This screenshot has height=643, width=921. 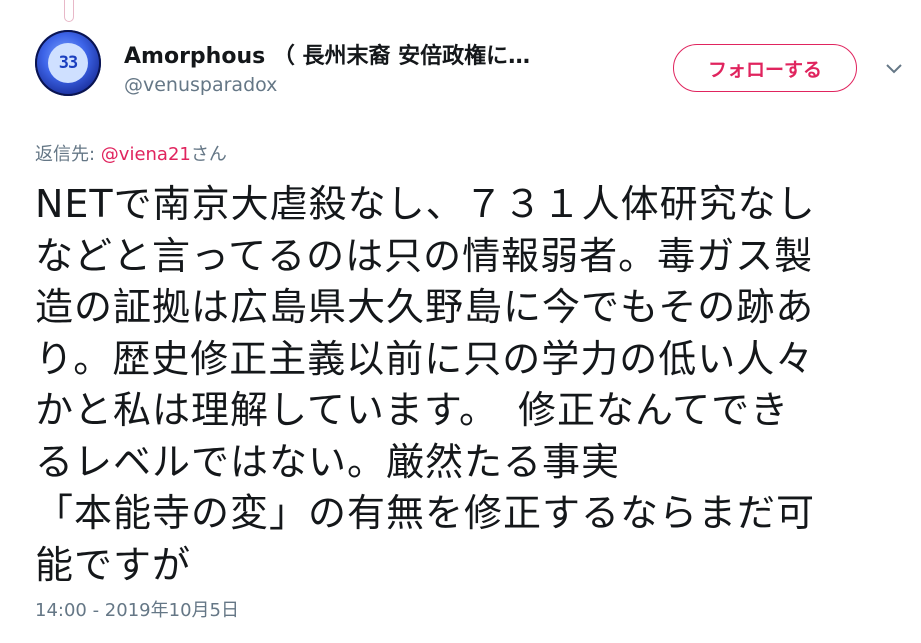 I want to click on follow-button: フォローする, so click(x=765, y=68).